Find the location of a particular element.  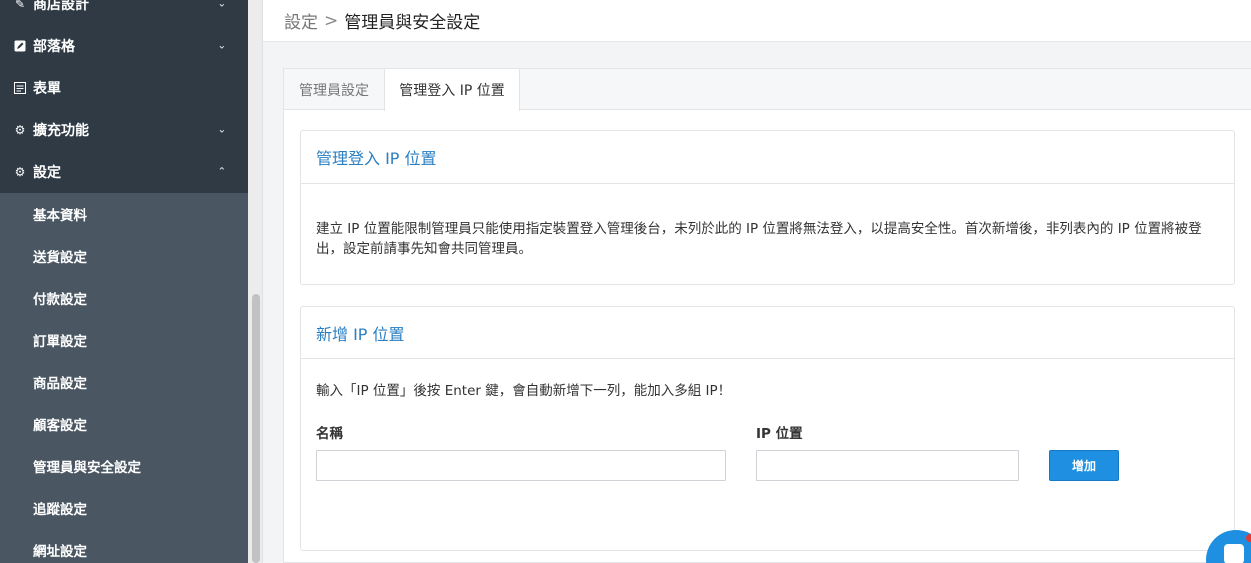

tab-login-ip: 管理登入 IP 位置 is located at coordinates (452, 90).